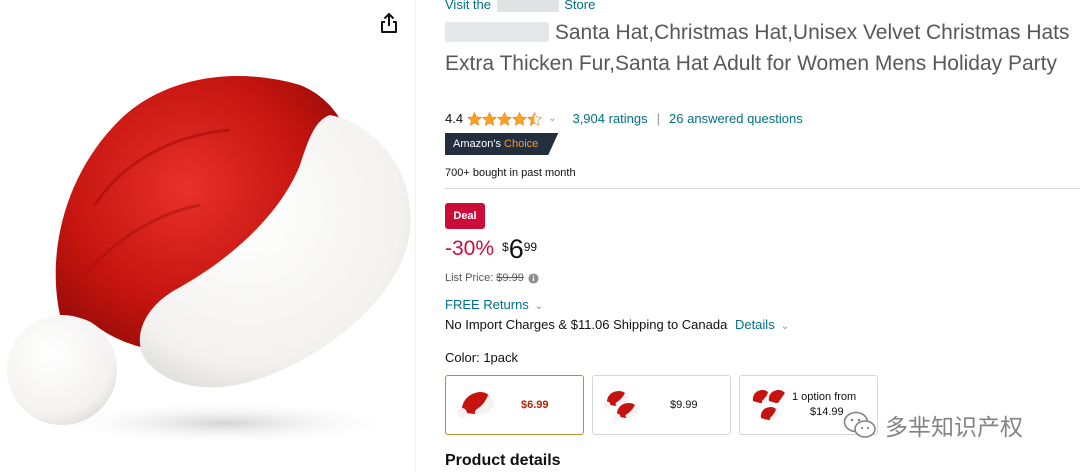 Image resolution: width=1080 pixels, height=472 pixels. Describe the element at coordinates (824, 397) in the screenshot. I see `swatch-option-line1: 1 option from` at that location.